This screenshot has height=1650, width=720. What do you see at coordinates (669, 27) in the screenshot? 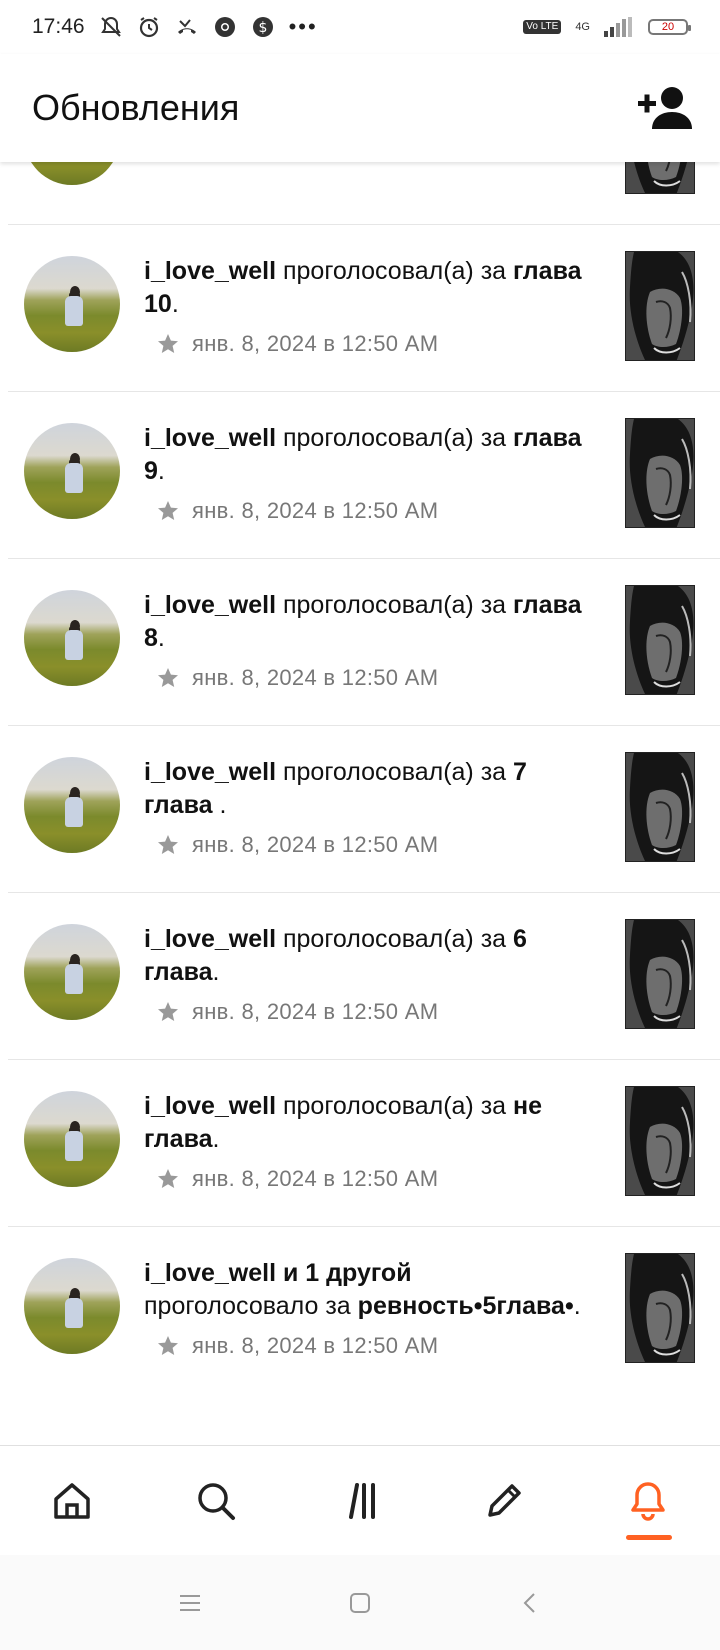
I see `battery-icon: 20` at bounding box center [669, 27].